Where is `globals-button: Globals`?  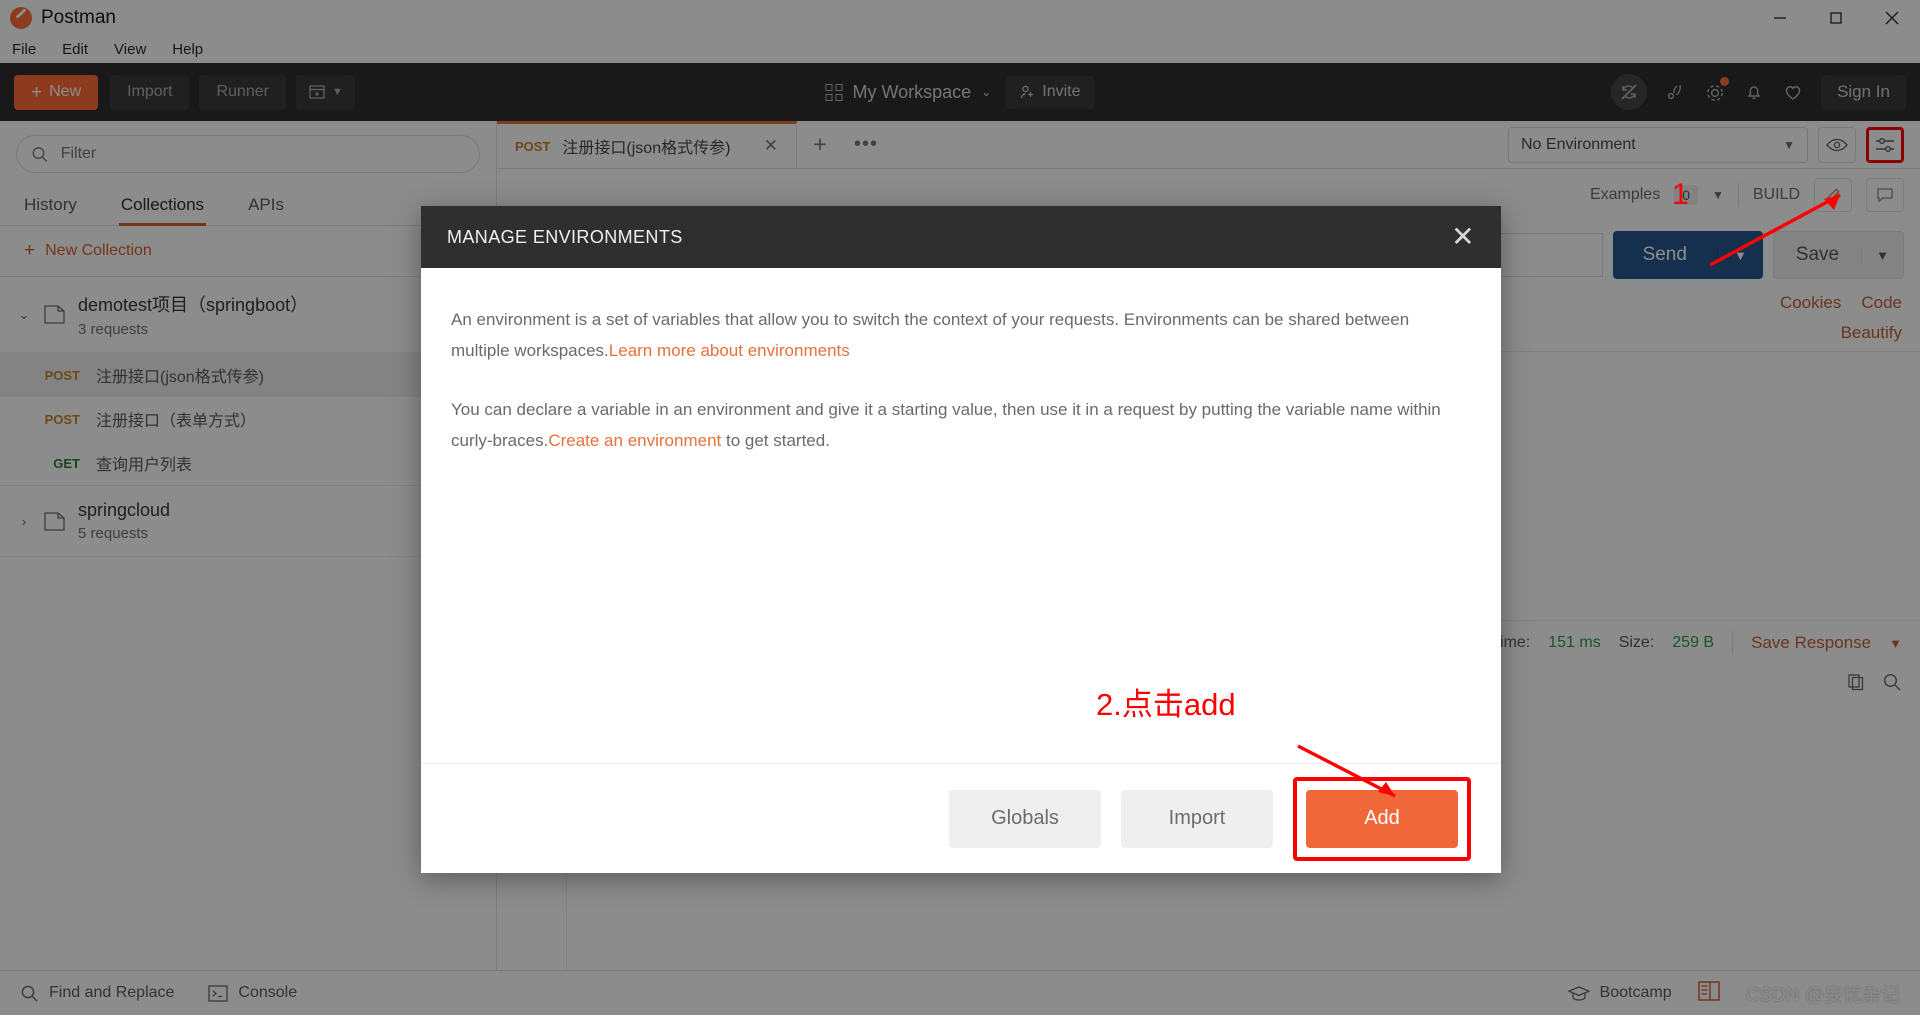
globals-button: Globals is located at coordinates (1025, 818).